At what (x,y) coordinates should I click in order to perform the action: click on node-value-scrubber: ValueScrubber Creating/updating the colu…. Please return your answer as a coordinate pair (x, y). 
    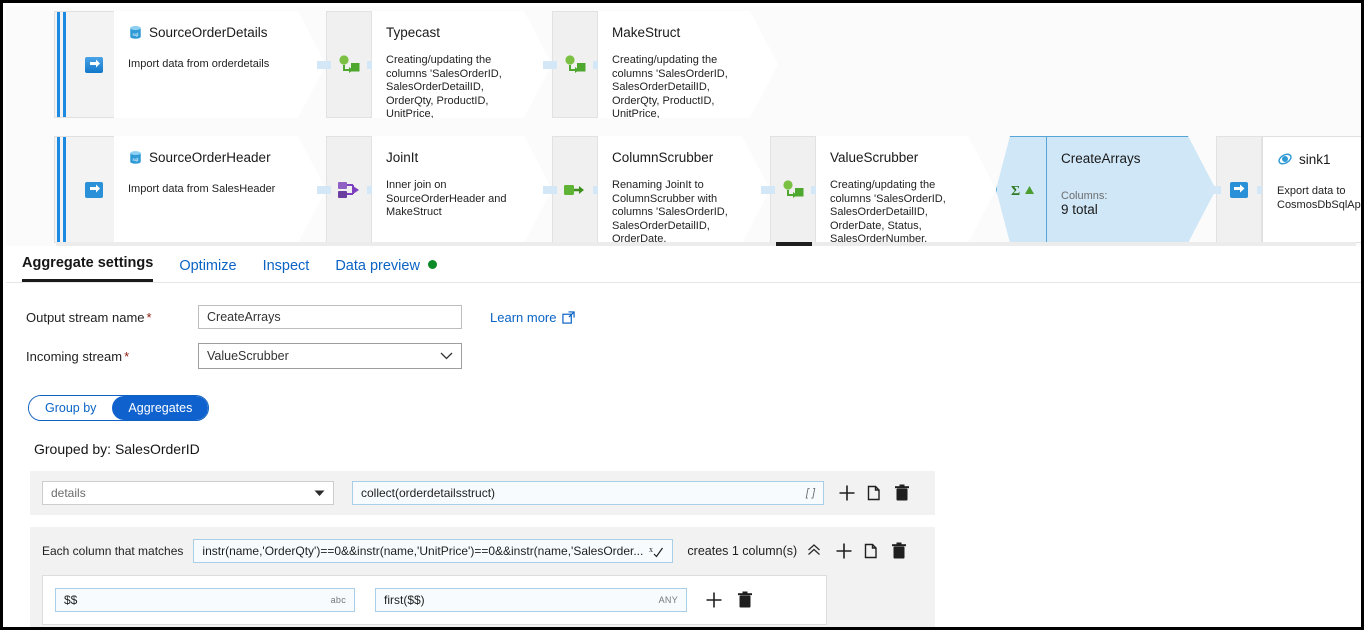
    Looking at the image, I should click on (906, 189).